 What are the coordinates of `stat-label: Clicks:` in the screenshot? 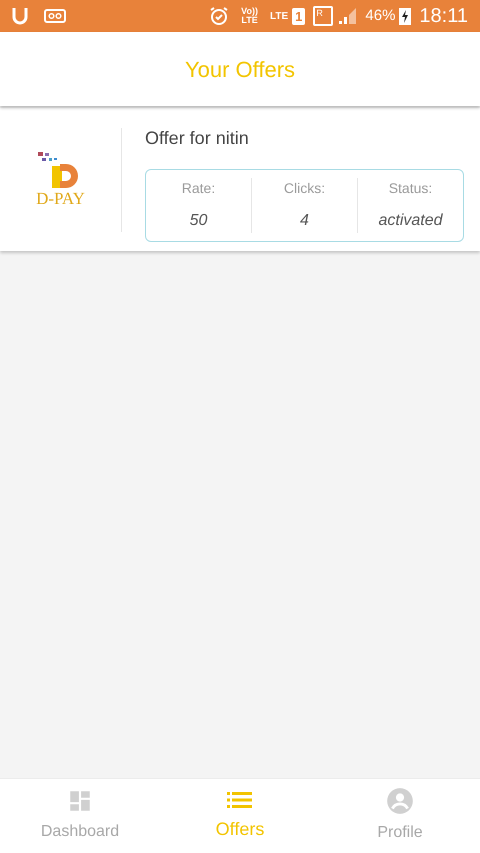 It's located at (305, 188).